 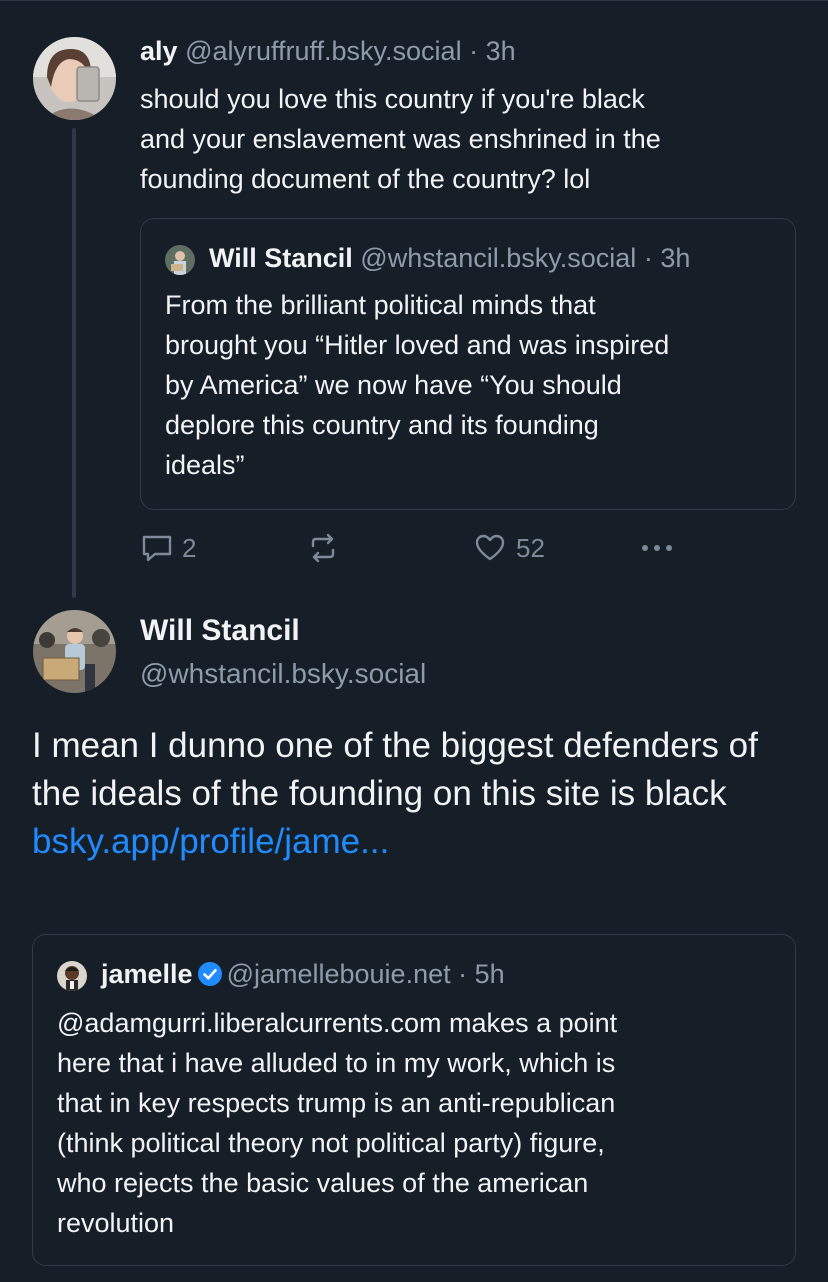 I want to click on quoted-post-meta-2: jamelle @jamellebouie.net · 5h, so click(x=303, y=976).